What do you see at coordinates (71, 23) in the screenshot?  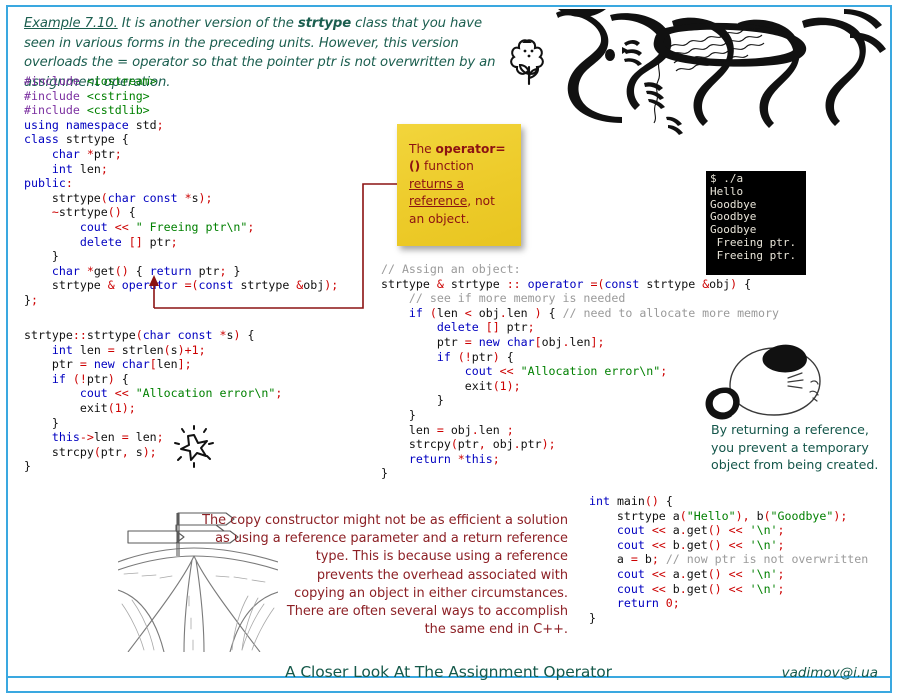 I see `example-number: Example 7.10.` at bounding box center [71, 23].